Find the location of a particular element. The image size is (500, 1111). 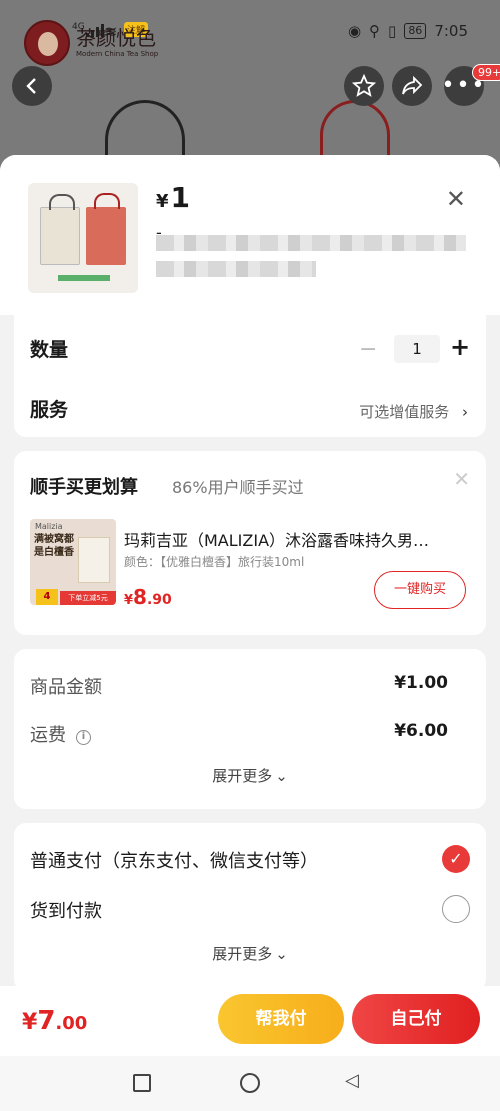

bundle-product-spec: 颜色：【优雅白檀香】旅行装10ml is located at coordinates (214, 562).